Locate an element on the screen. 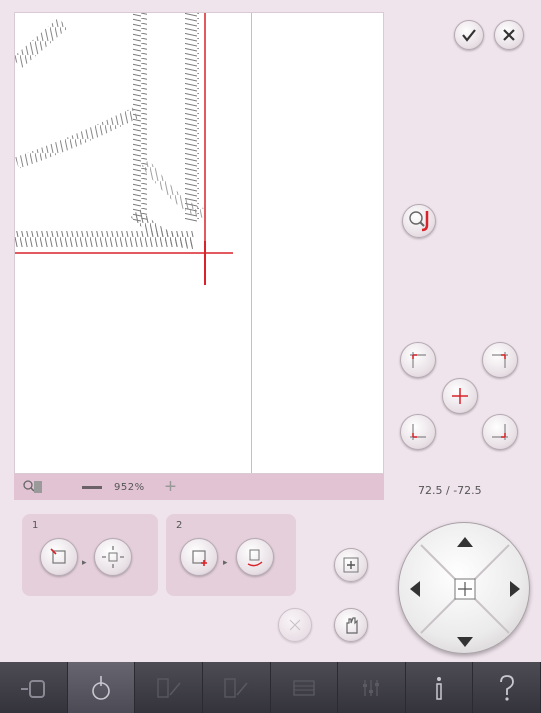  zoom-out-button is located at coordinates (92, 487).